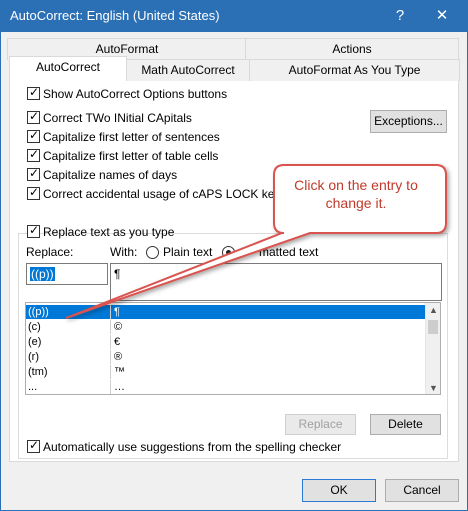  Describe the element at coordinates (422, 490) in the screenshot. I see `cancel-button: Cancel` at that location.